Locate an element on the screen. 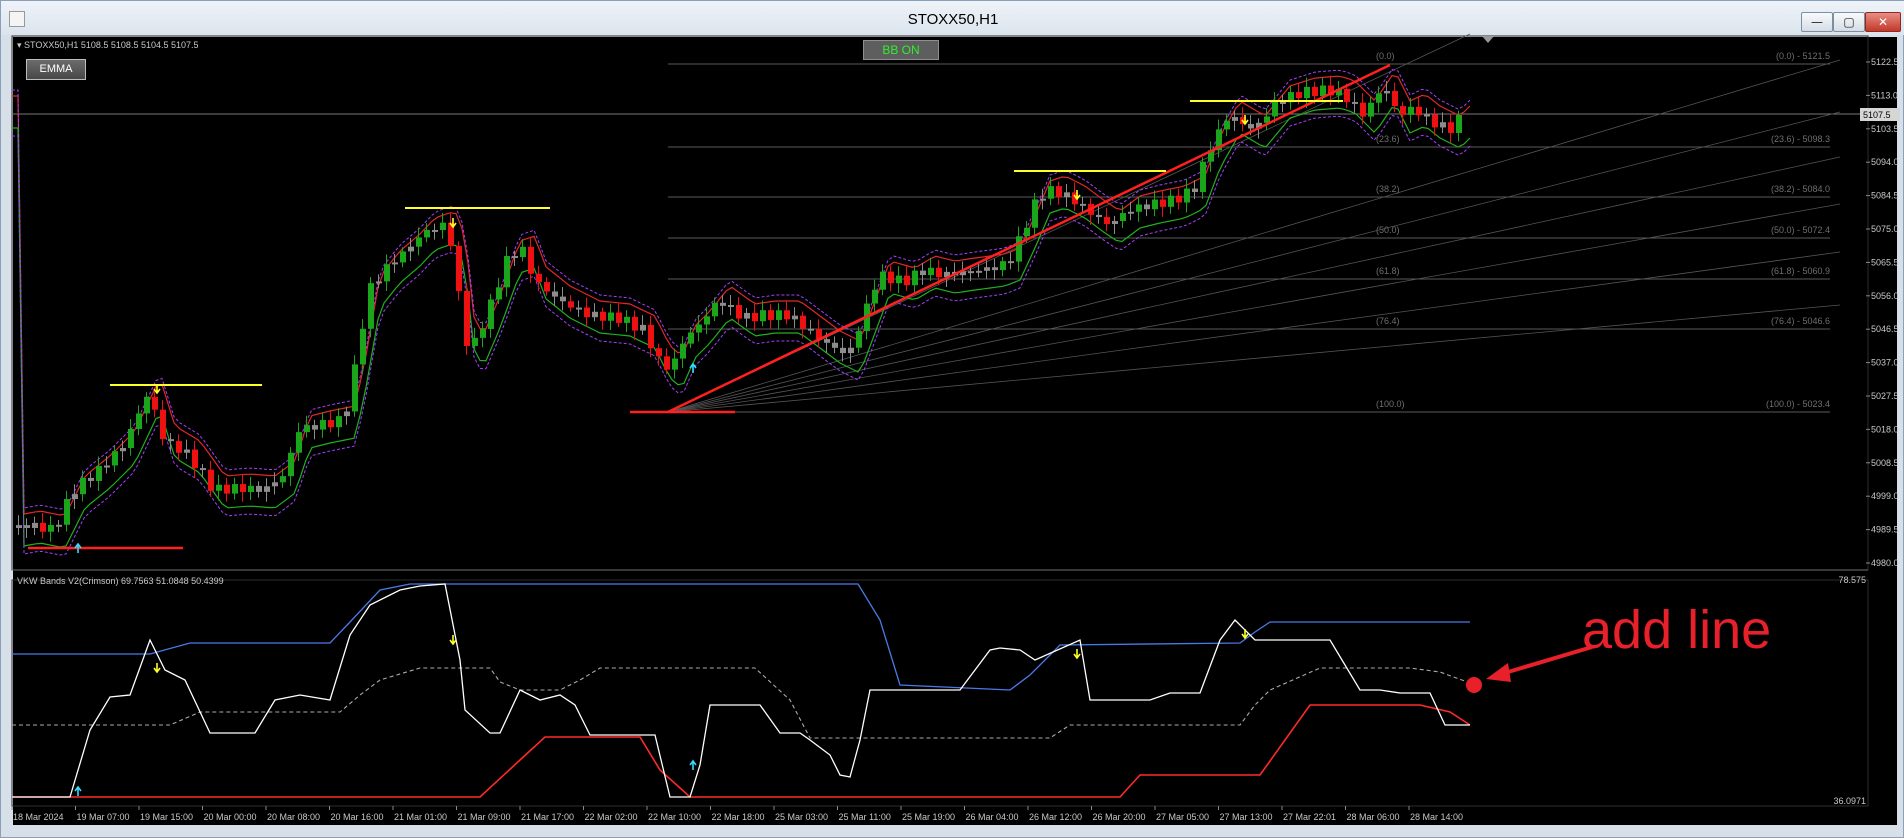 This screenshot has height=838, width=1904. time-tick-label: 21 Mar 17:00 is located at coordinates (547, 817).